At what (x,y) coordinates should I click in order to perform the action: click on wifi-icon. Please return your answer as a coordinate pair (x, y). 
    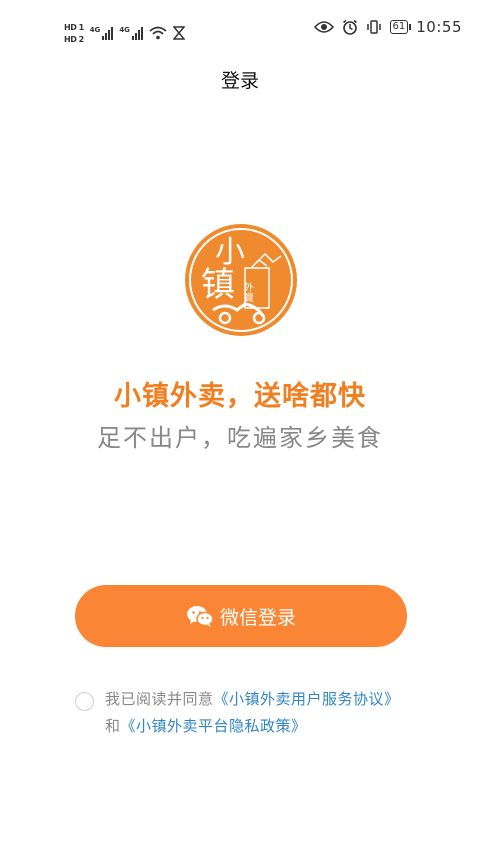
    Looking at the image, I should click on (158, 33).